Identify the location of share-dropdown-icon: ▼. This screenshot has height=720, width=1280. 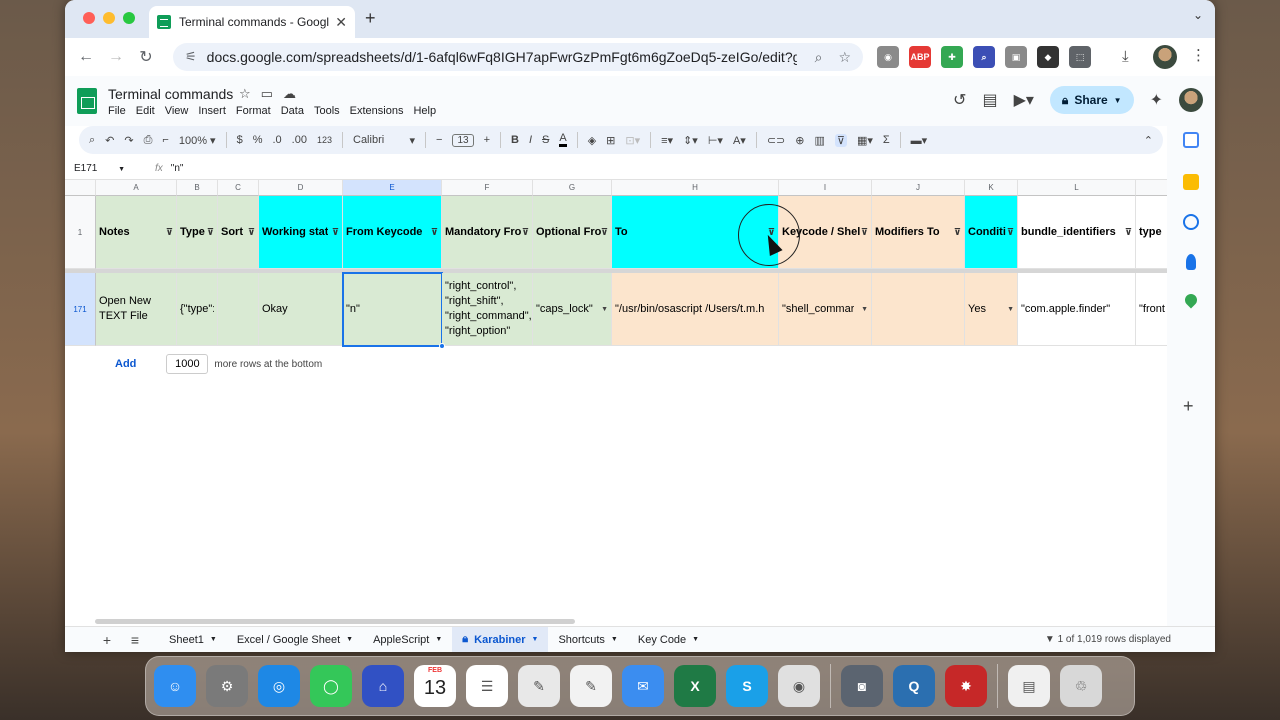
(1118, 100).